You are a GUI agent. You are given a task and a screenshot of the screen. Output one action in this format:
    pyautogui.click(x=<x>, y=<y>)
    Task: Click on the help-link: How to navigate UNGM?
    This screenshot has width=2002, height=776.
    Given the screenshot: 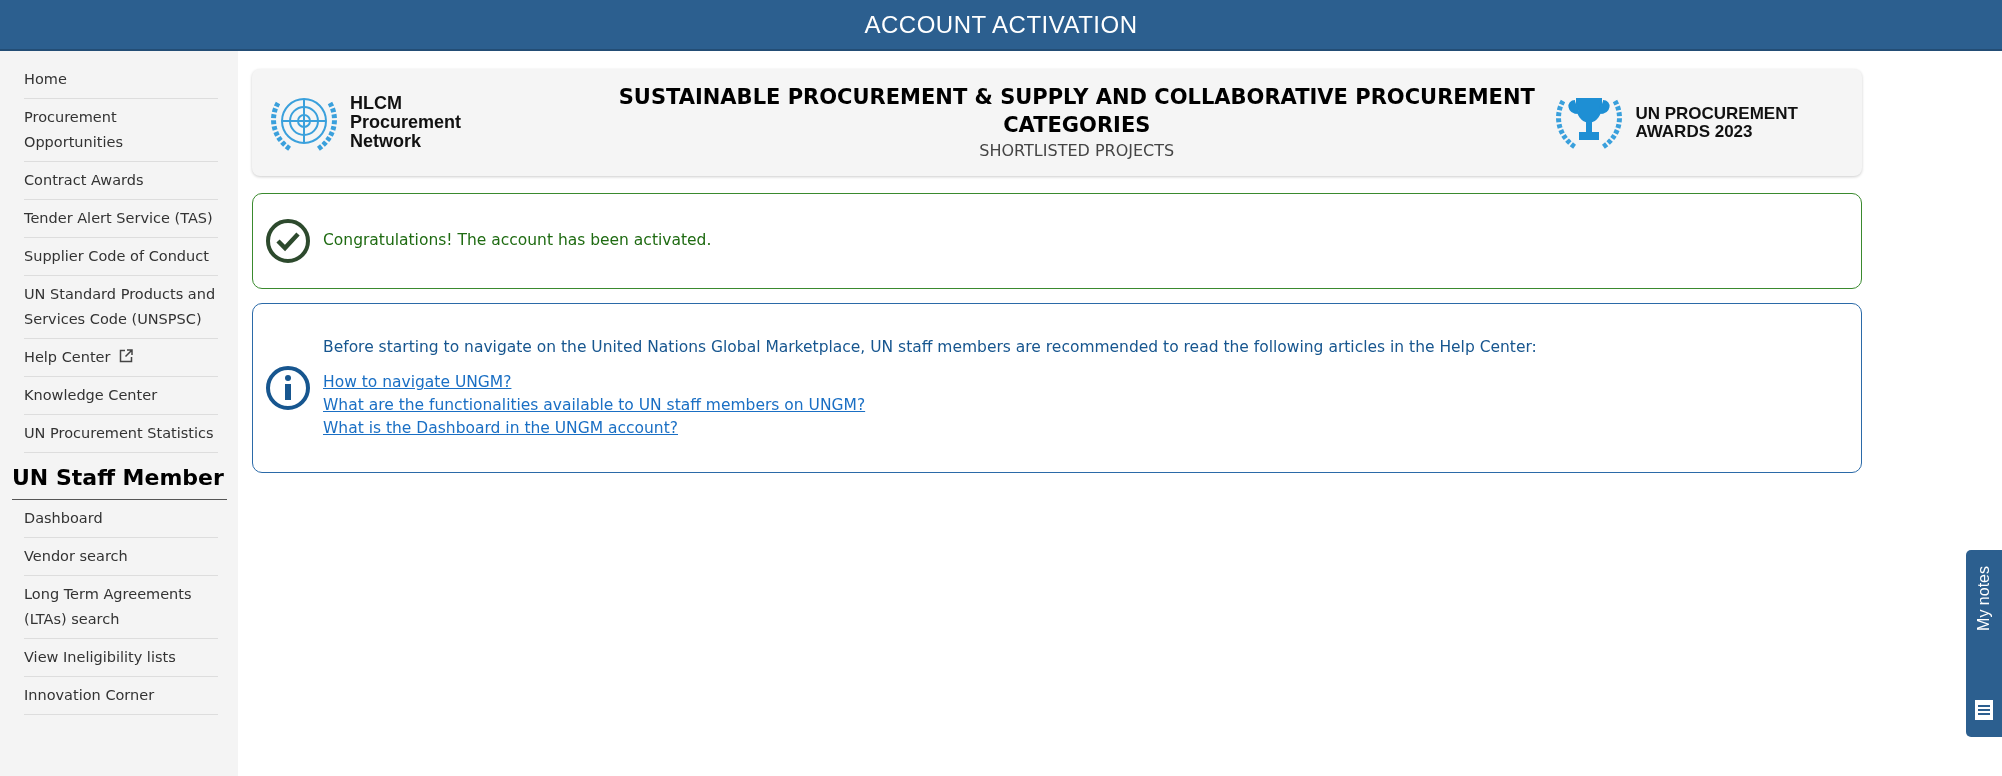 What is the action you would take?
    pyautogui.click(x=417, y=383)
    